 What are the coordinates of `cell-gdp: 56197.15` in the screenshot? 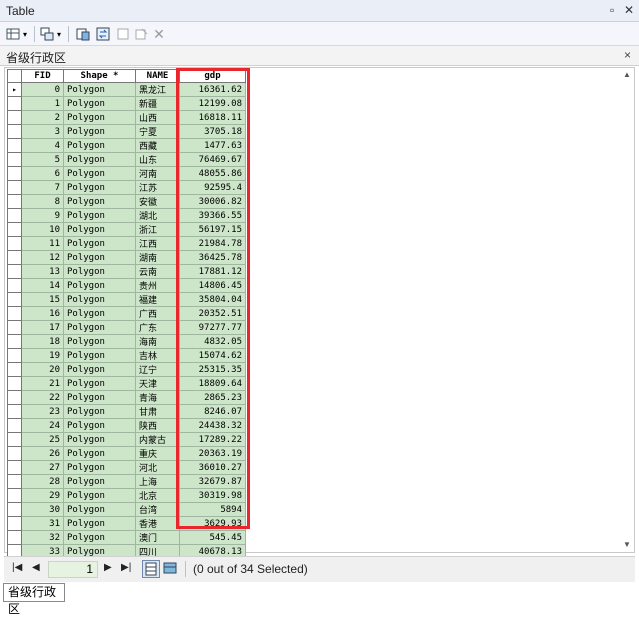 It's located at (212, 229).